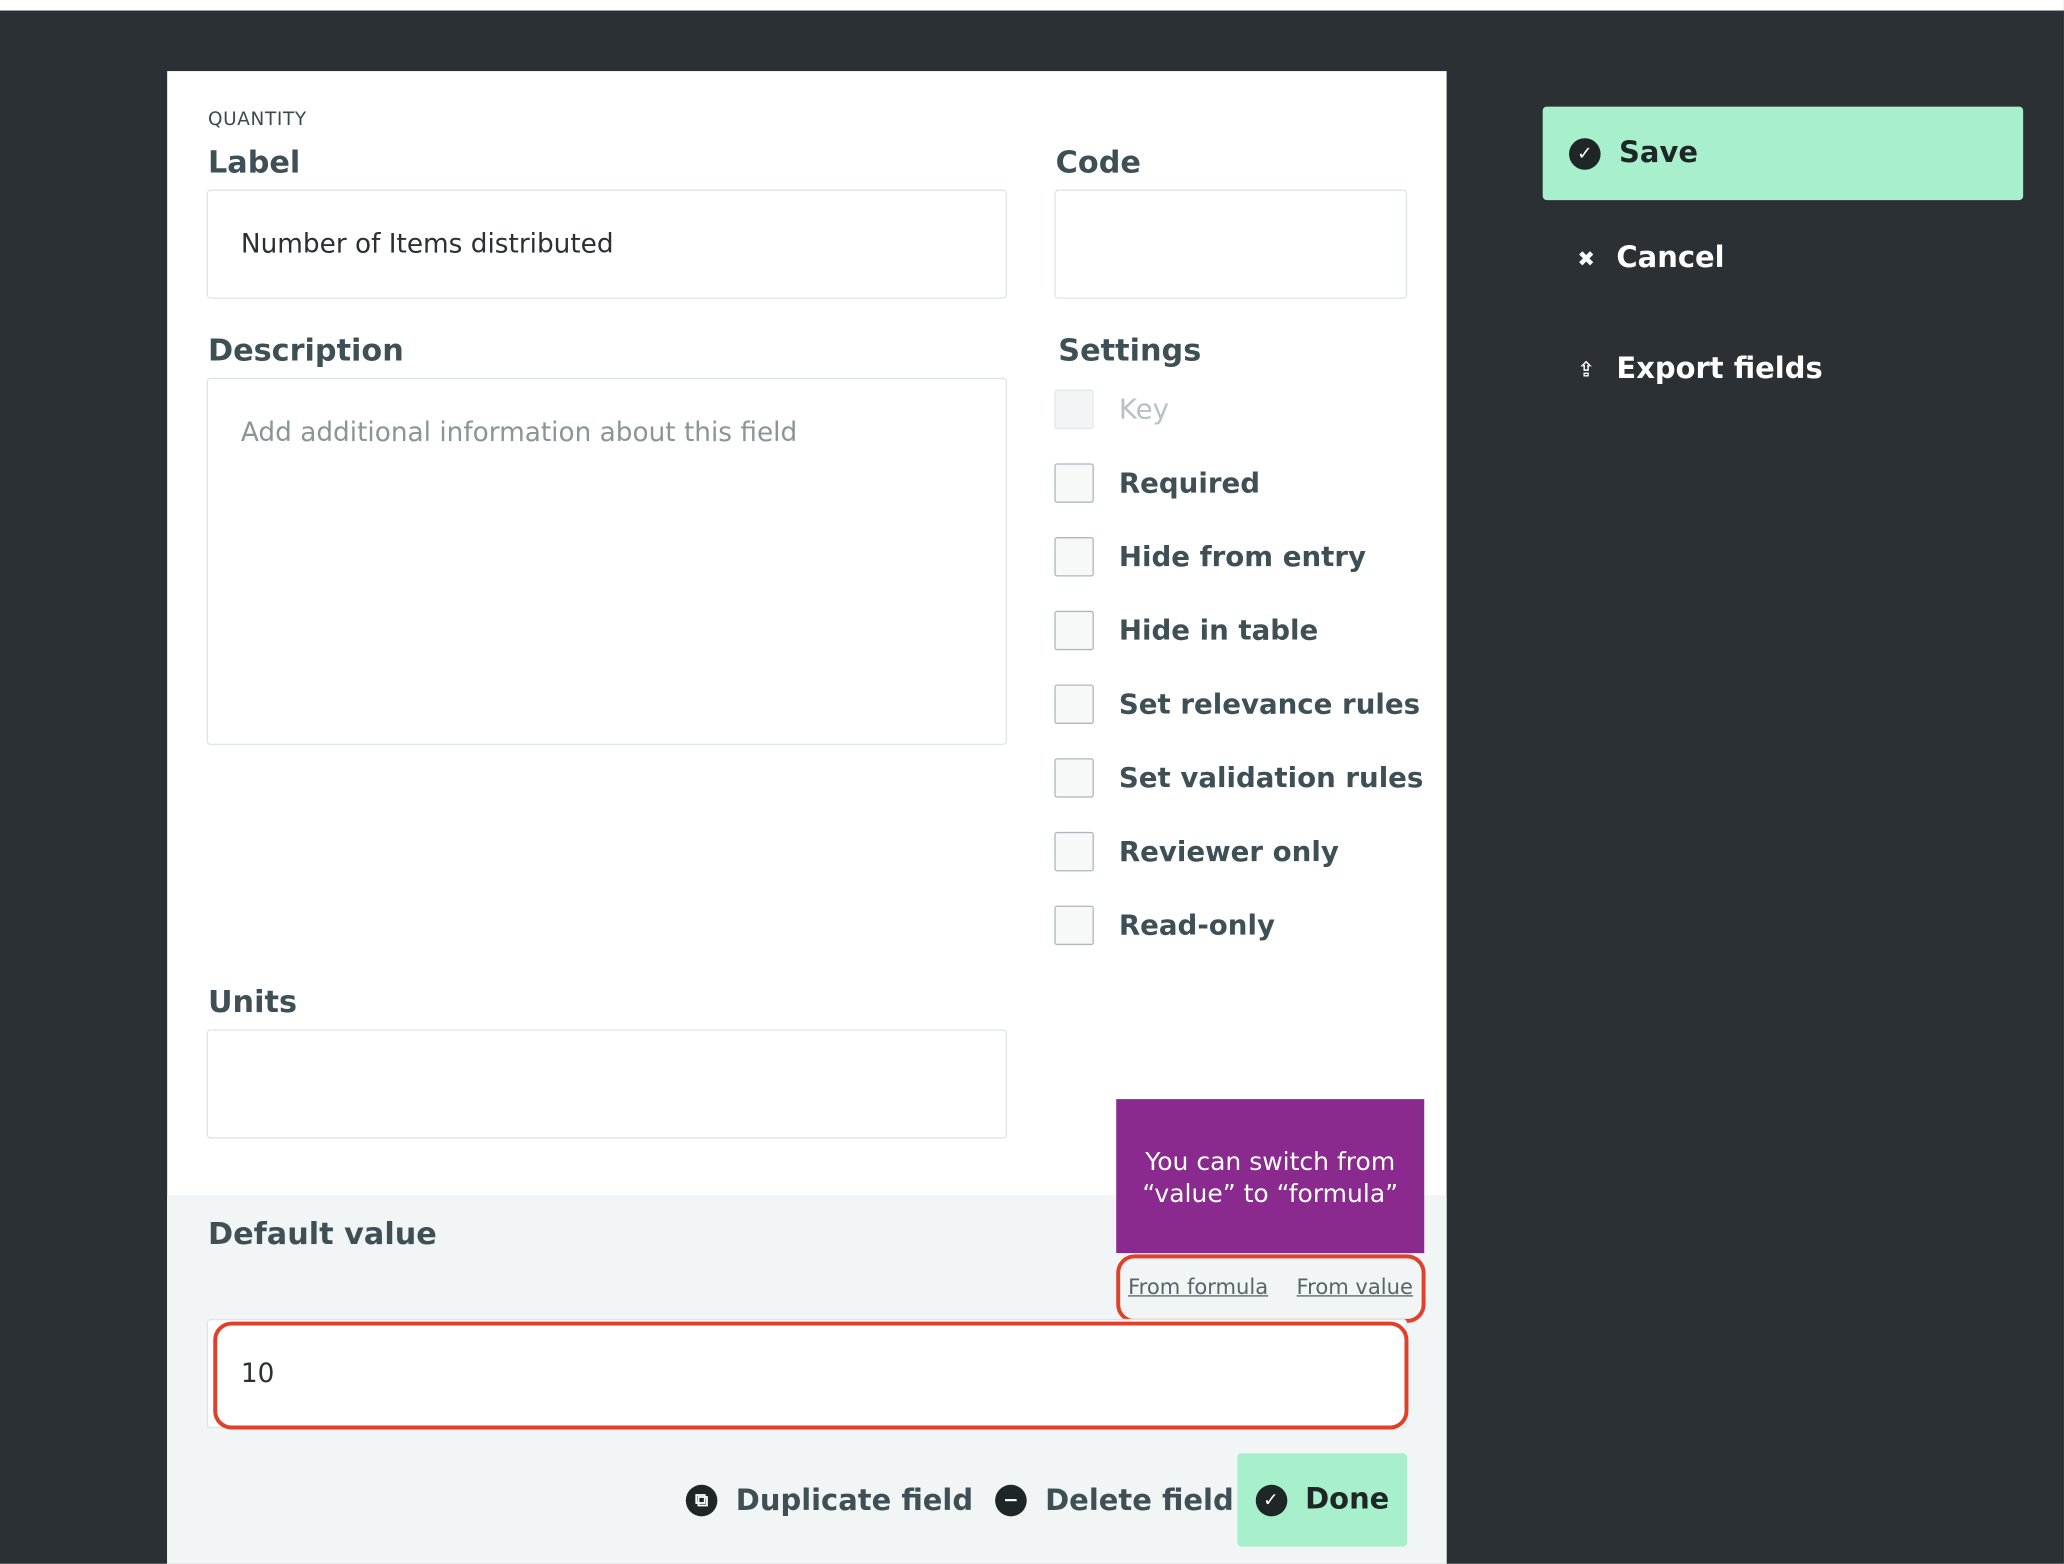  Describe the element at coordinates (1074, 409) in the screenshot. I see `key-checkbox` at that location.